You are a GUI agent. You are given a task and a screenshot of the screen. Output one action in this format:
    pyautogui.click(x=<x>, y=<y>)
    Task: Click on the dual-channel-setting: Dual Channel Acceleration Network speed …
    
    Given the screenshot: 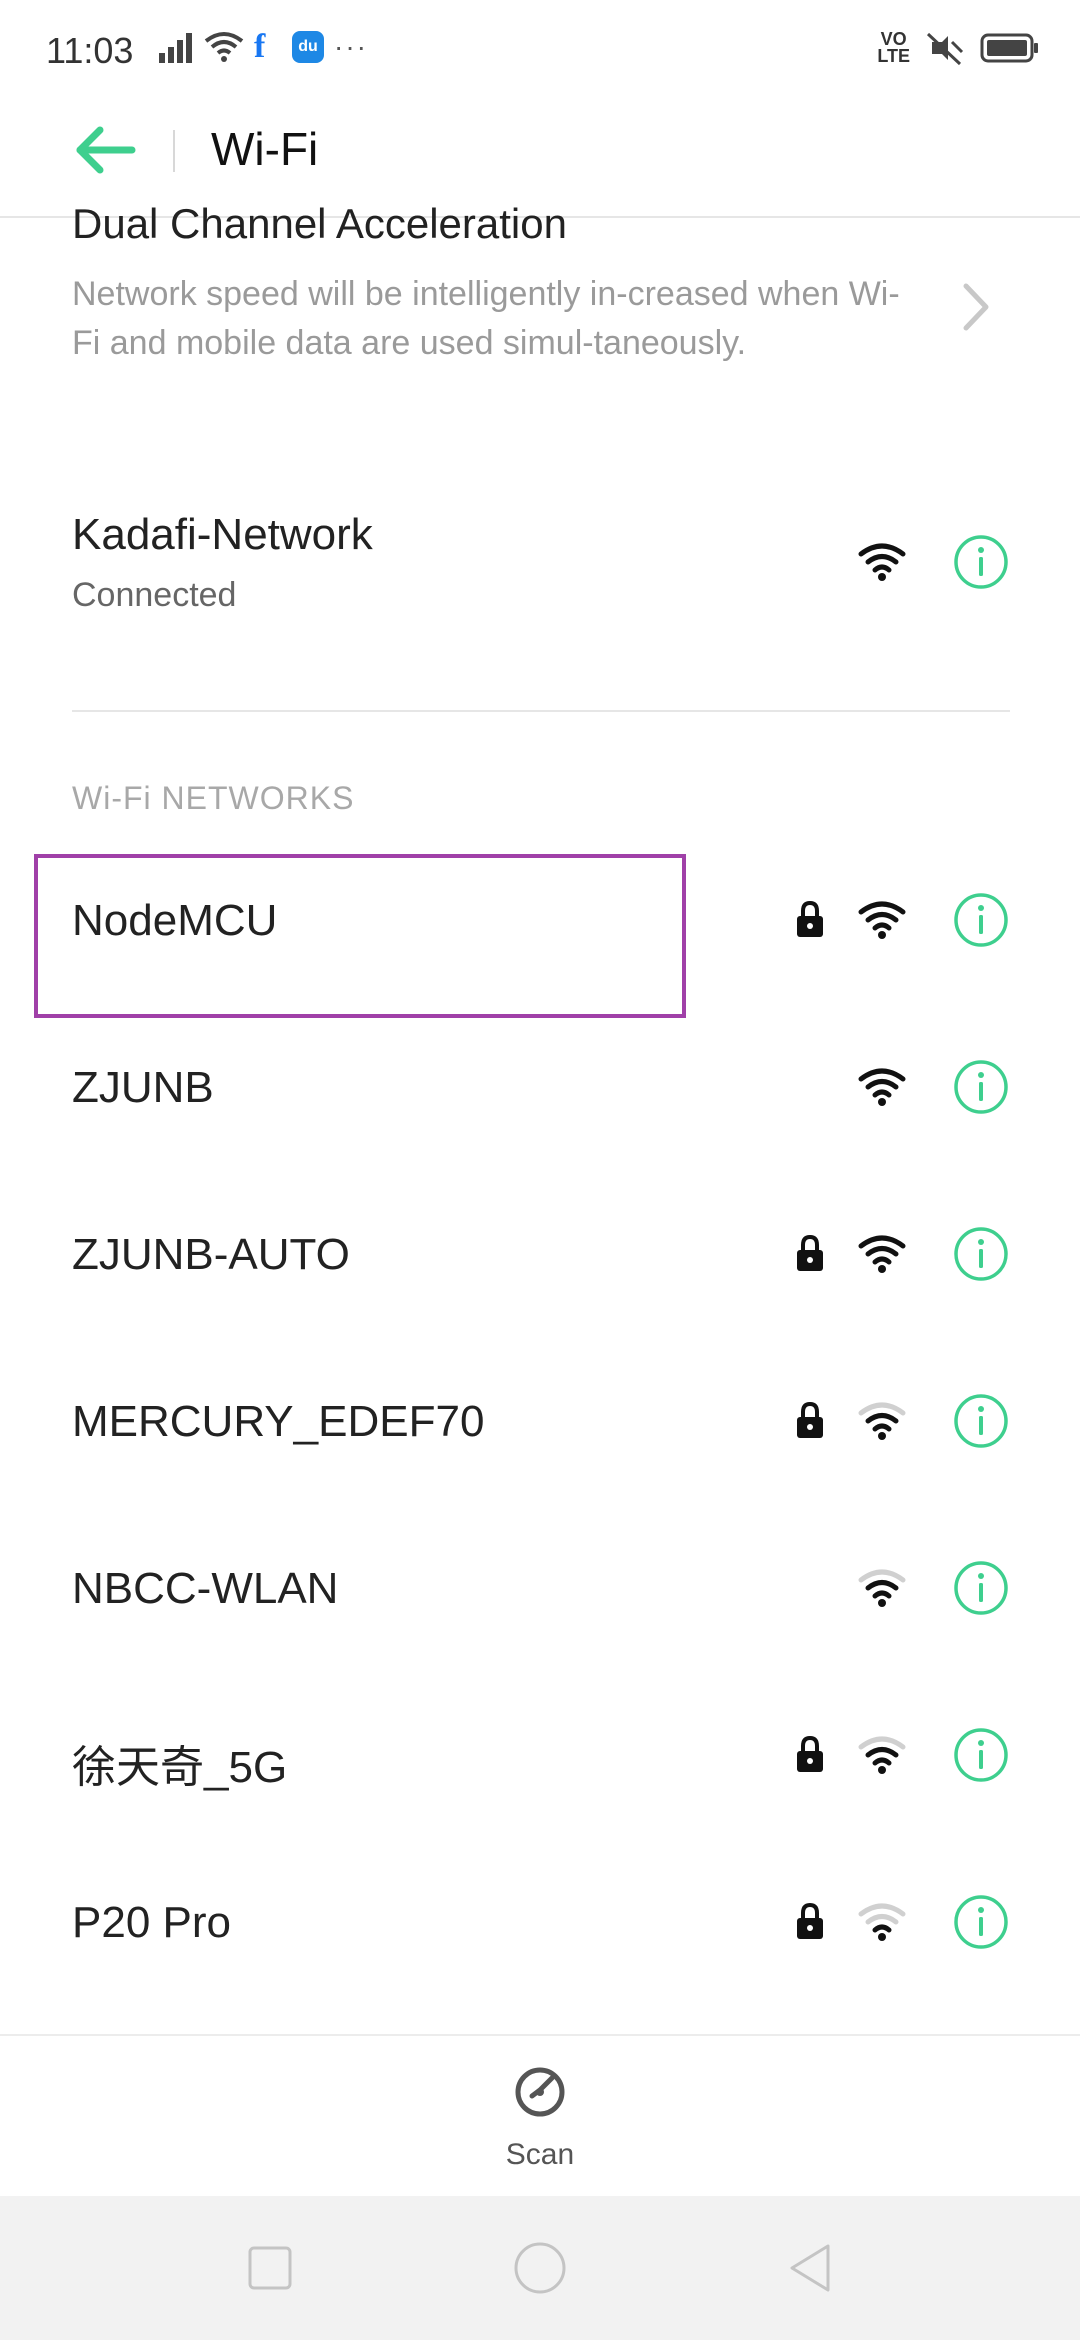 What is the action you would take?
    pyautogui.click(x=542, y=284)
    